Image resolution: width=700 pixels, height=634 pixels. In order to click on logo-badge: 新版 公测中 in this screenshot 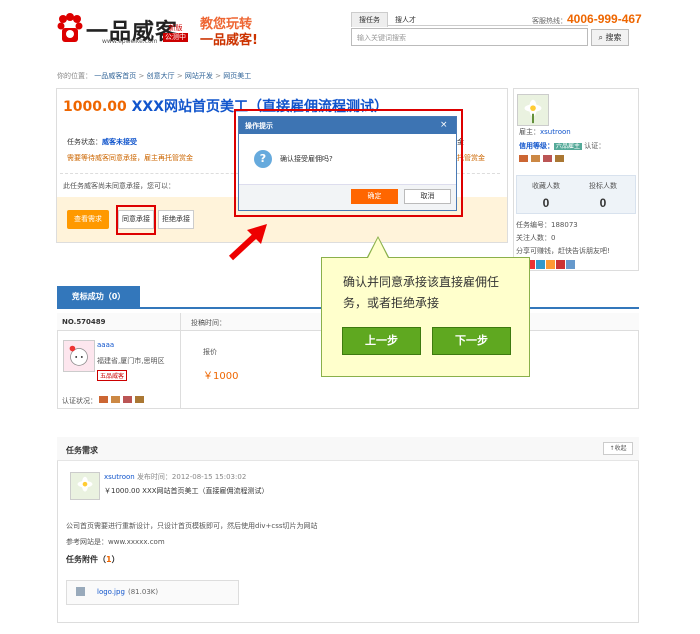, I will do `click(175, 33)`.